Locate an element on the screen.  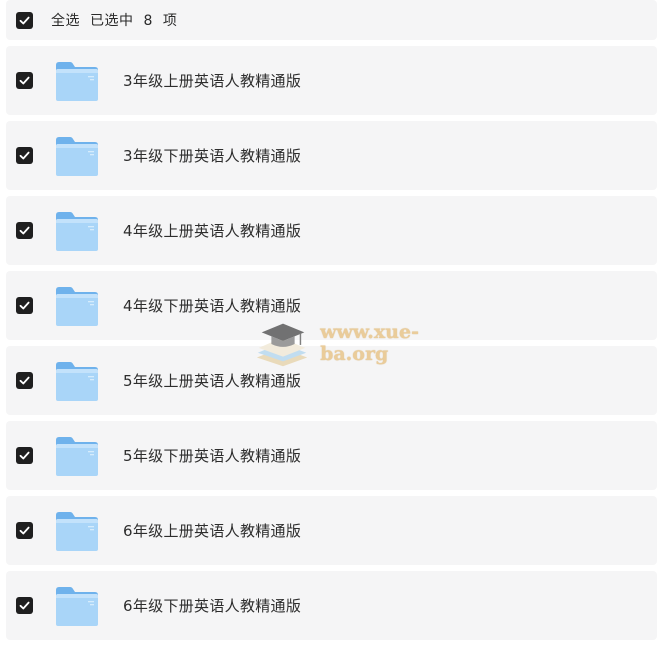
item-name: 6年级下册英语人教精通版 is located at coordinates (212, 605).